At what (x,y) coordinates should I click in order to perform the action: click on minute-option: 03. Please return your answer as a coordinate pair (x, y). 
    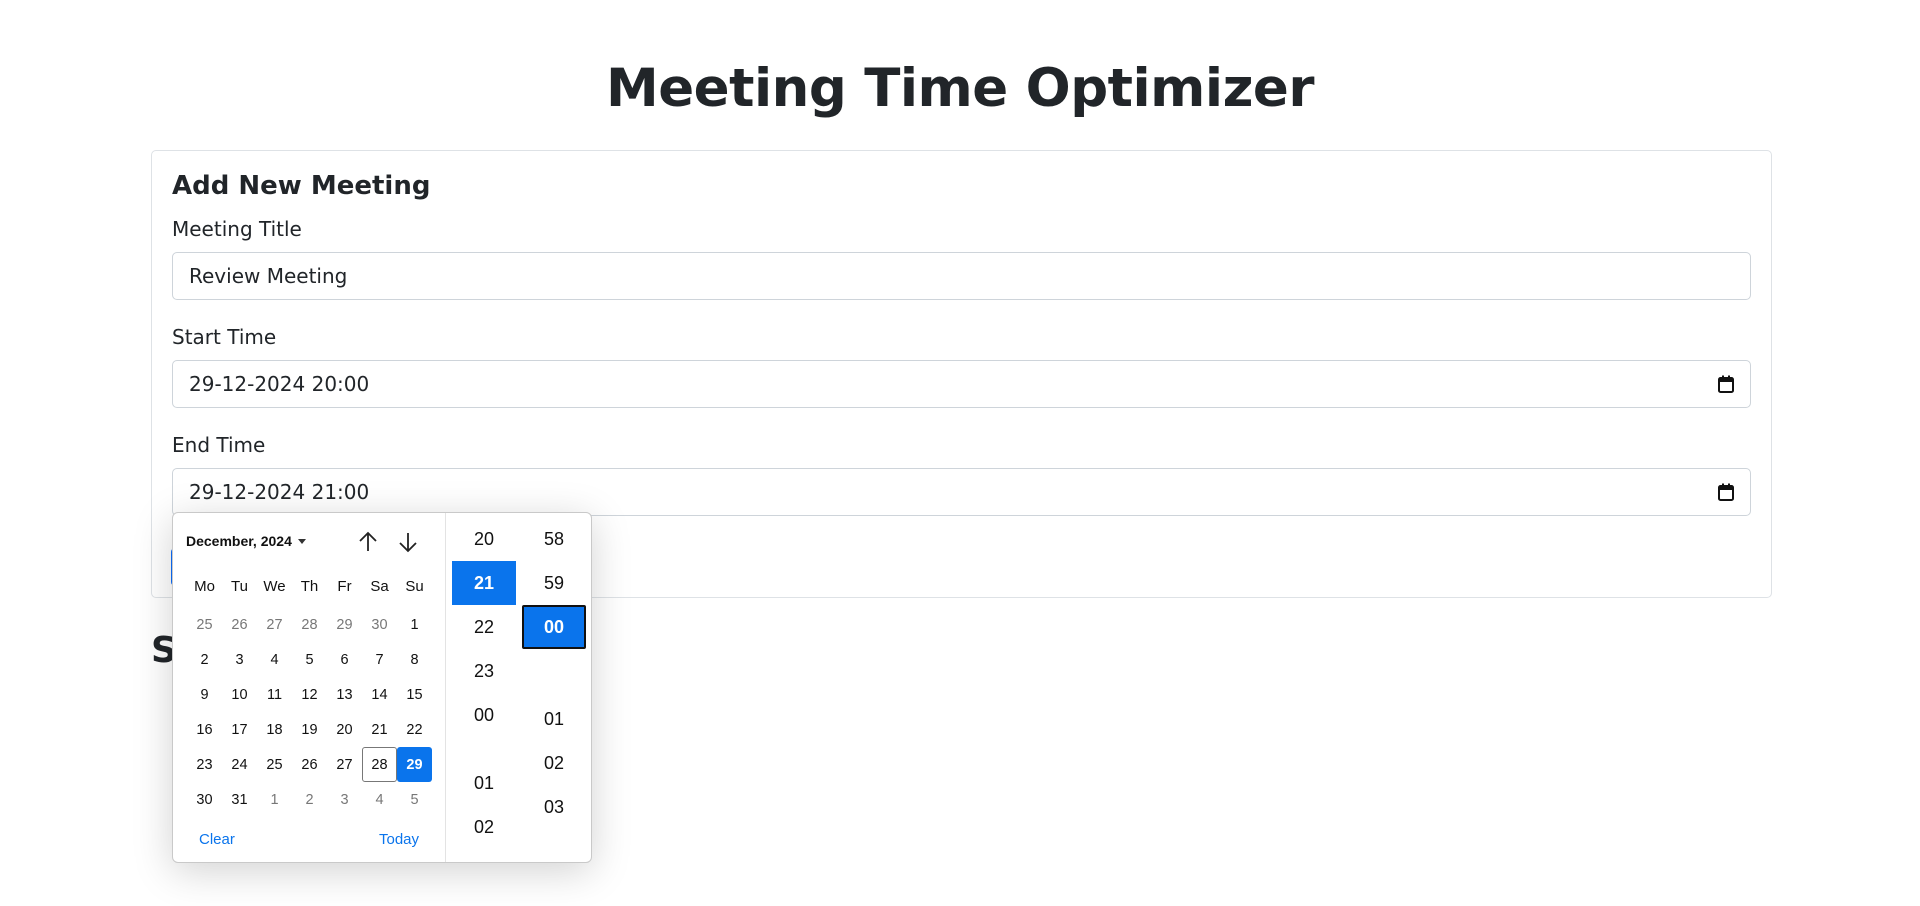
    Looking at the image, I should click on (554, 807).